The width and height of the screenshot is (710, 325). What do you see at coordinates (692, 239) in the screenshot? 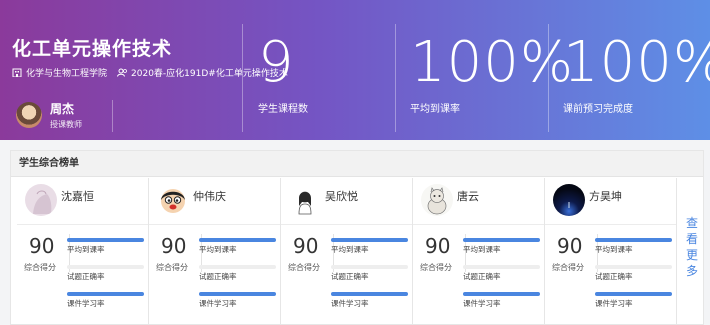
I see `view-more-char: 看` at bounding box center [692, 239].